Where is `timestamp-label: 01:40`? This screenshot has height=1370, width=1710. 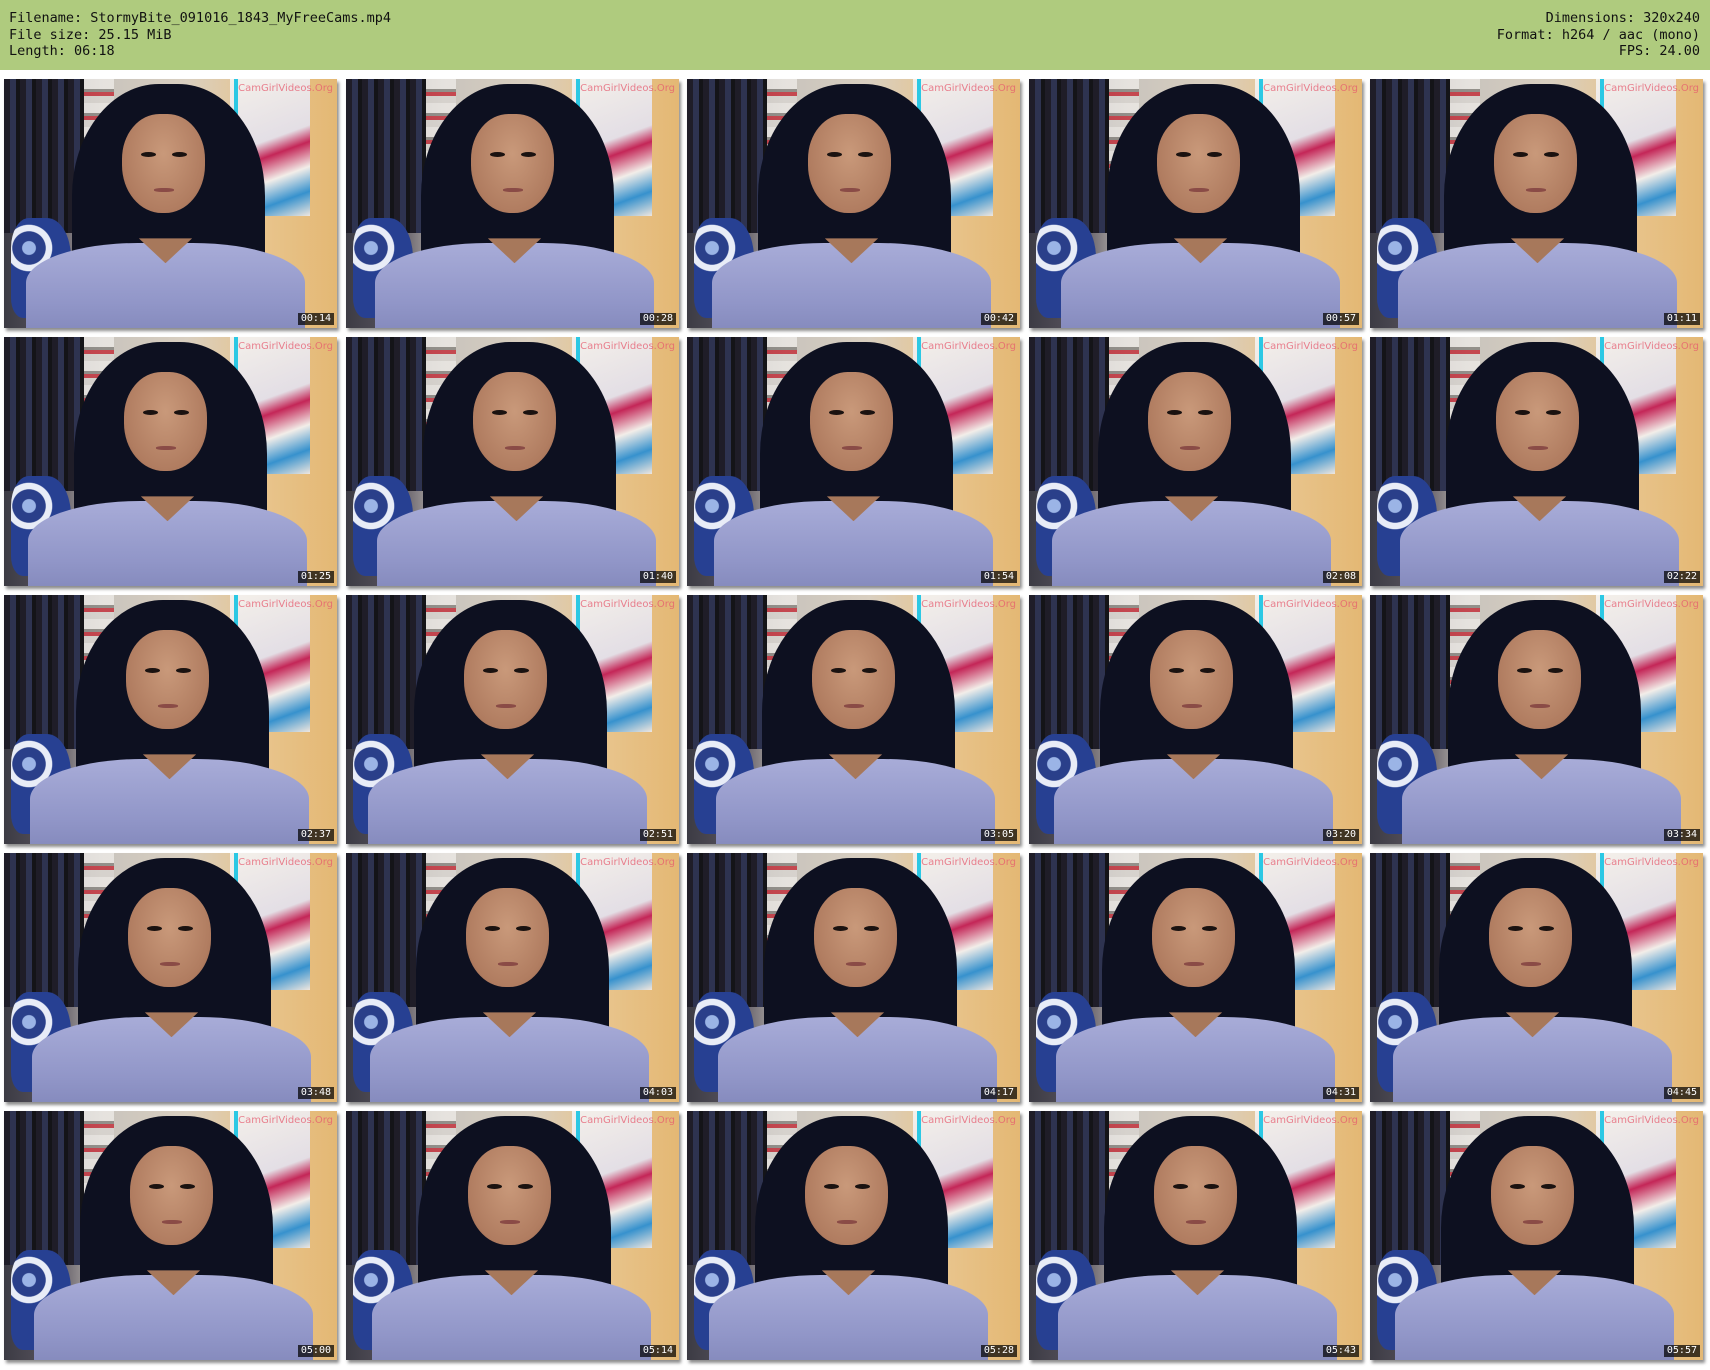 timestamp-label: 01:40 is located at coordinates (657, 577).